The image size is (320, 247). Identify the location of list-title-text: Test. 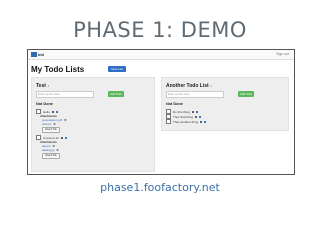
(41, 86).